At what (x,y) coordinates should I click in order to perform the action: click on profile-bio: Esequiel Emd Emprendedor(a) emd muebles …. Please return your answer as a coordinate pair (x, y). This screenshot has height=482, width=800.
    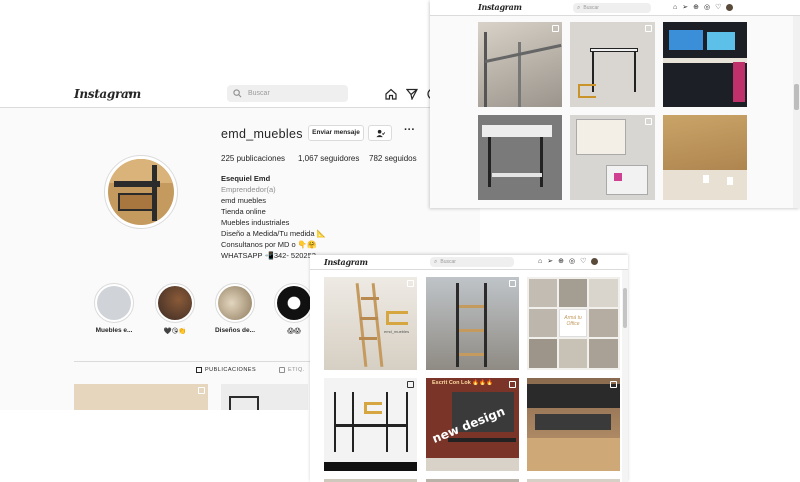
    Looking at the image, I should click on (273, 217).